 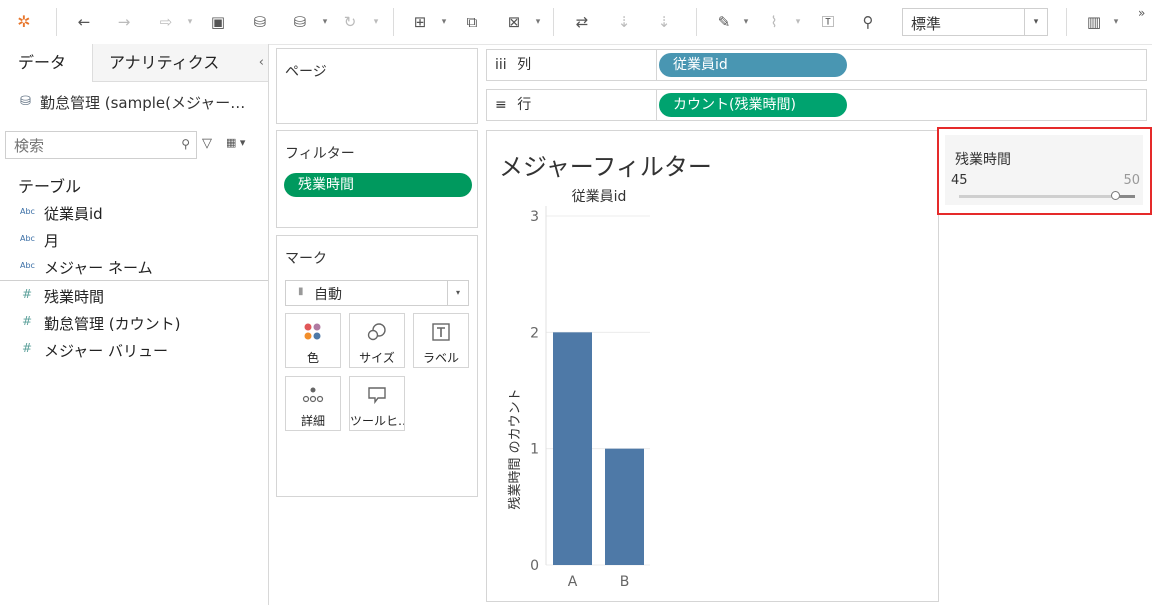 What do you see at coordinates (534, 566) in the screenshot?
I see `y-tick-label: 0` at bounding box center [534, 566].